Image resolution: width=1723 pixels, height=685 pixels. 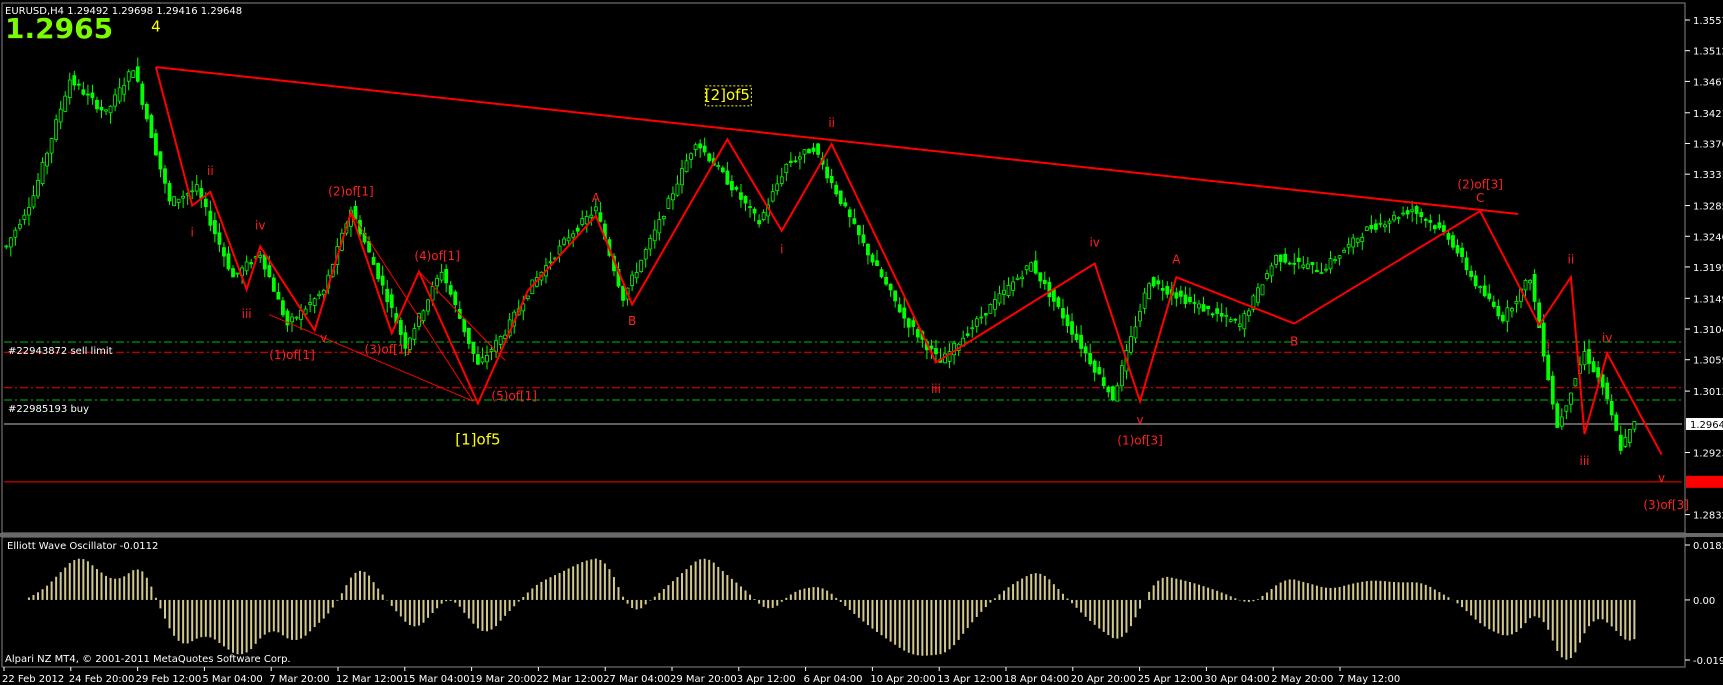 I want to click on price-tick-label: 1.35570, so click(x=1708, y=21).